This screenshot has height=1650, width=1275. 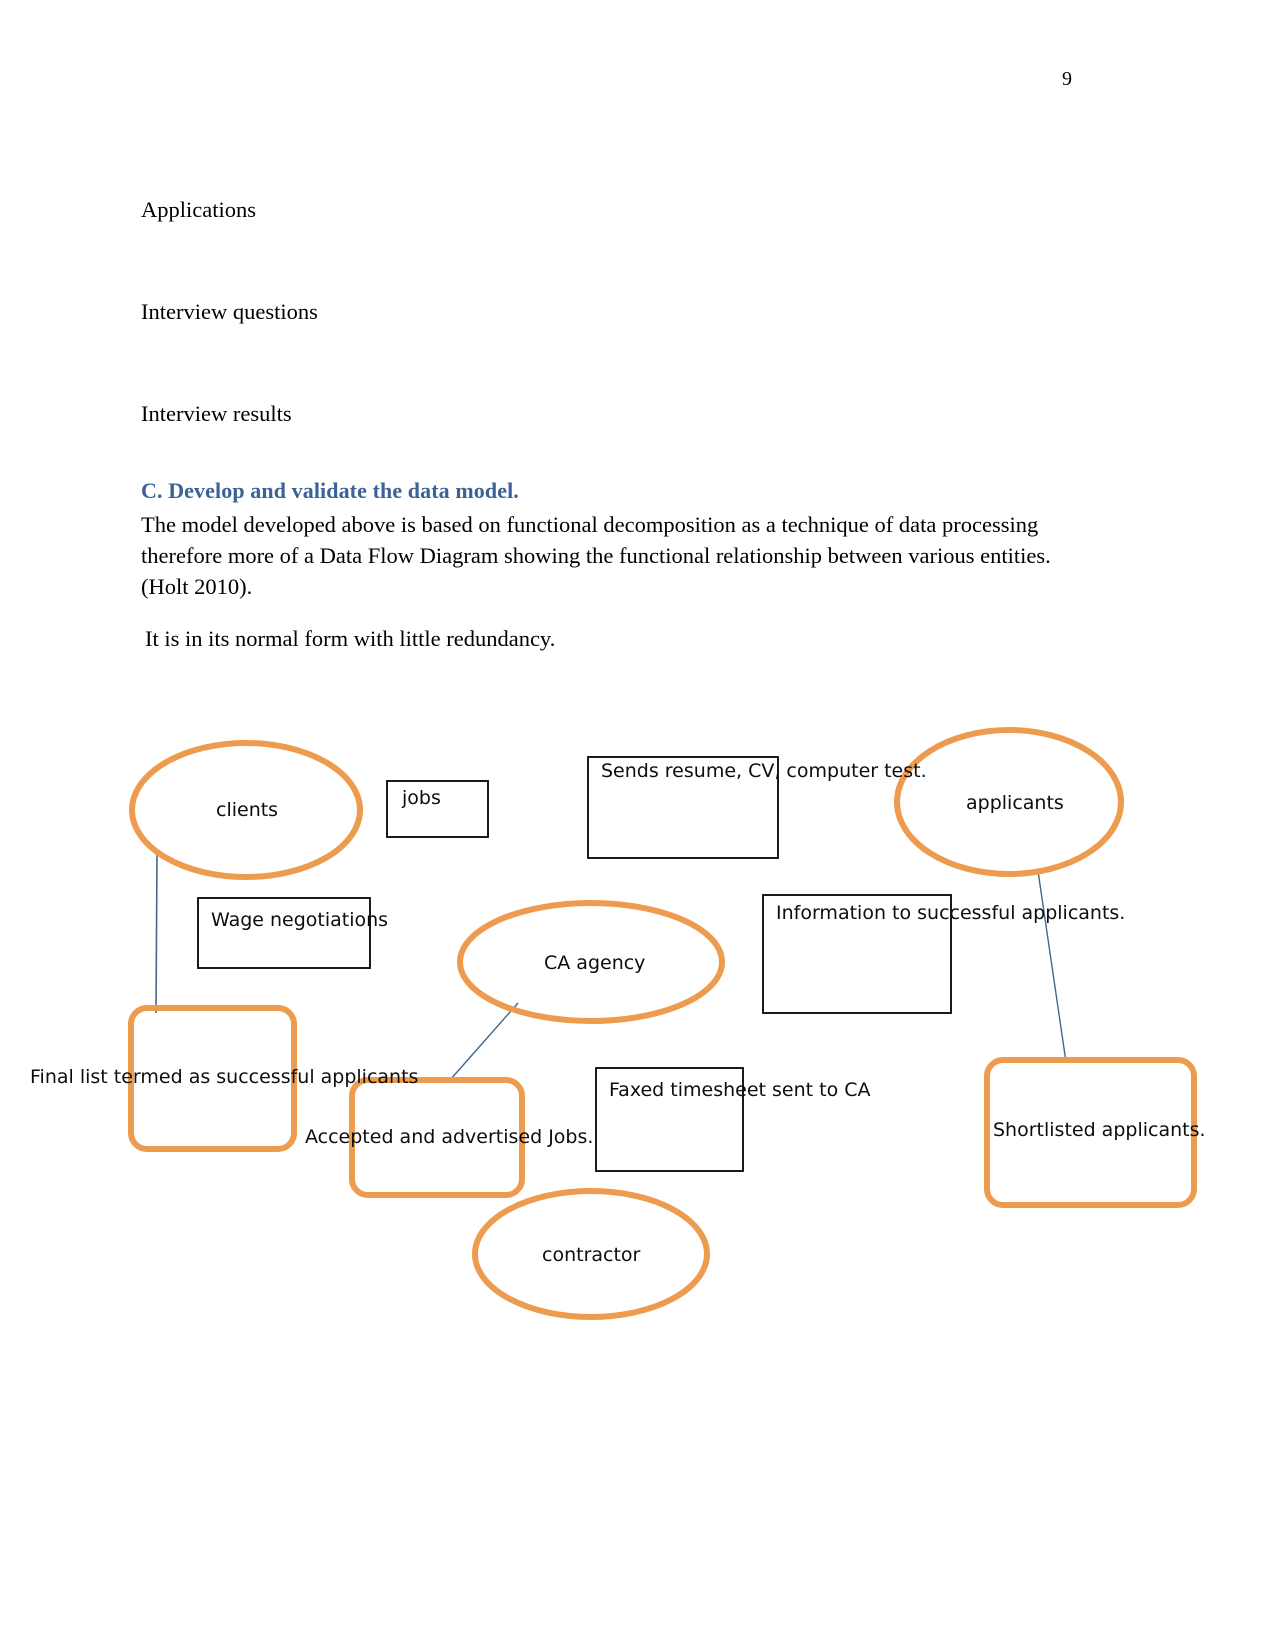 I want to click on label-clients: clients, so click(x=247, y=810).